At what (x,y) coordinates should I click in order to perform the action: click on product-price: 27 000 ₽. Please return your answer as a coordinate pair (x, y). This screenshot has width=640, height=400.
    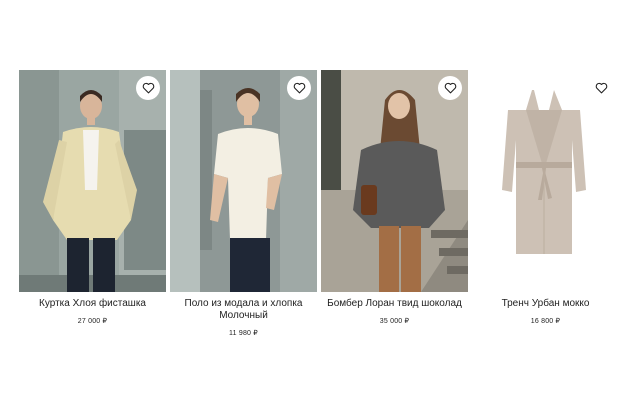
    Looking at the image, I should click on (92, 321).